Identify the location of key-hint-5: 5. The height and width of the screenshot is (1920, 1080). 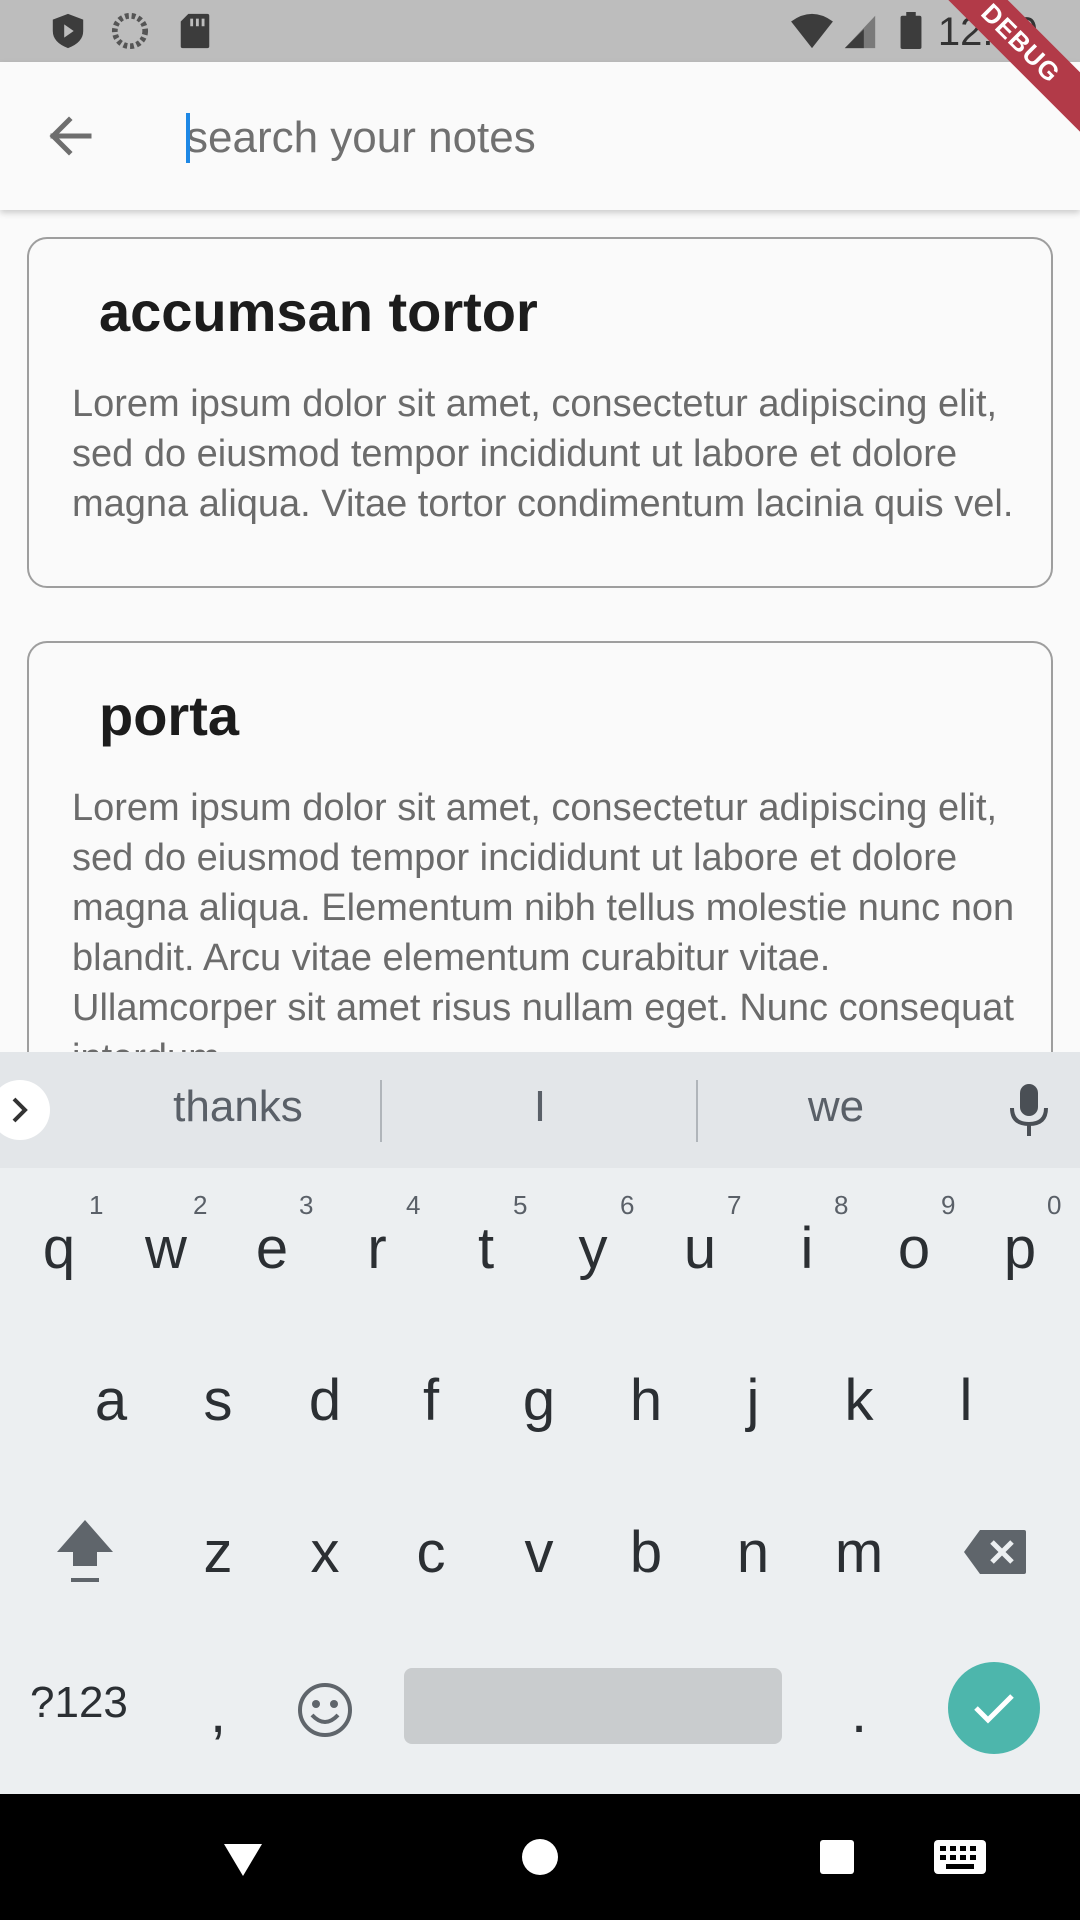
(520, 1205).